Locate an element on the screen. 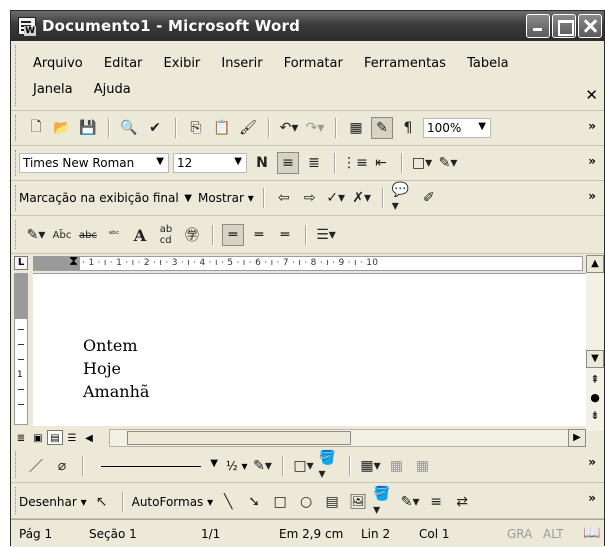 The image size is (605, 547). split-cells-icon: ▦ is located at coordinates (422, 466).